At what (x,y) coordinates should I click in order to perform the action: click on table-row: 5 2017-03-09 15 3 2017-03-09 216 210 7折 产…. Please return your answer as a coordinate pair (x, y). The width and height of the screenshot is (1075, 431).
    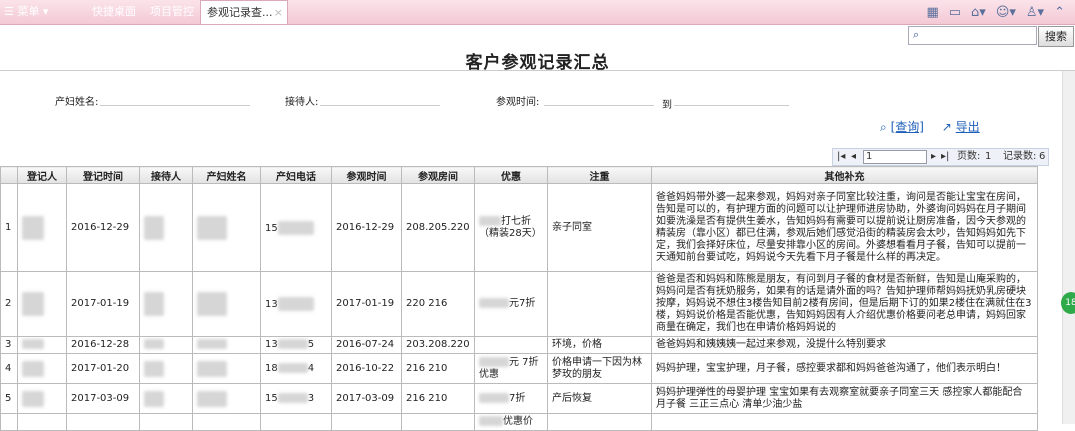
    Looking at the image, I should click on (519, 398).